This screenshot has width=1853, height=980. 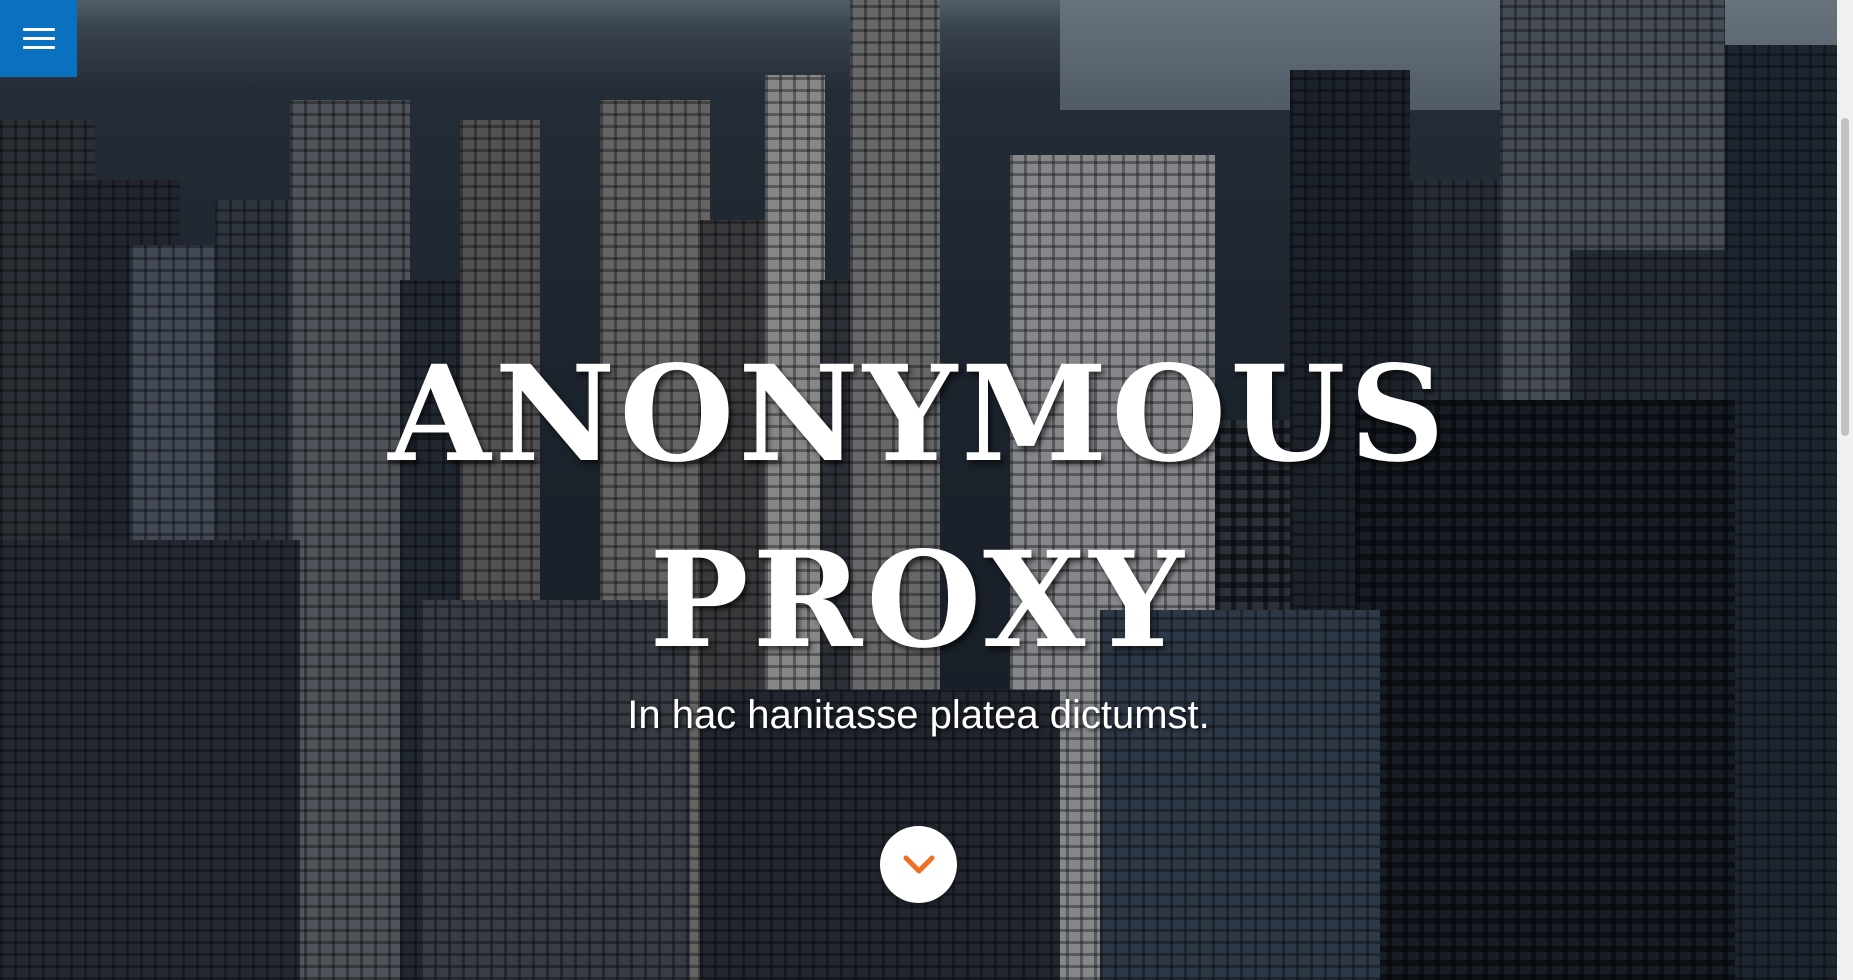 I want to click on menu-button, so click(x=38, y=38).